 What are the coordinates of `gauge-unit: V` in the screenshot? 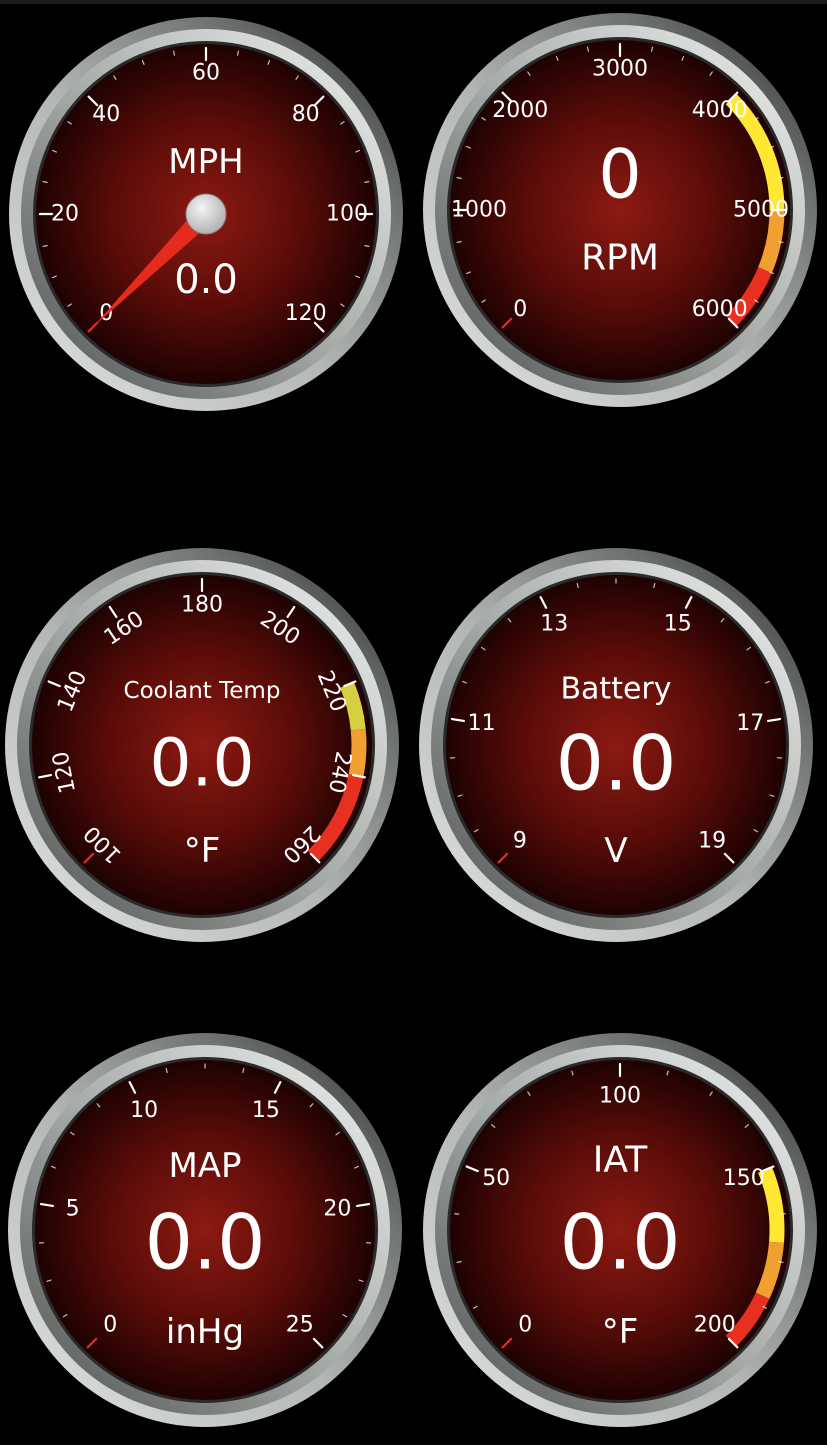 It's located at (615, 851).